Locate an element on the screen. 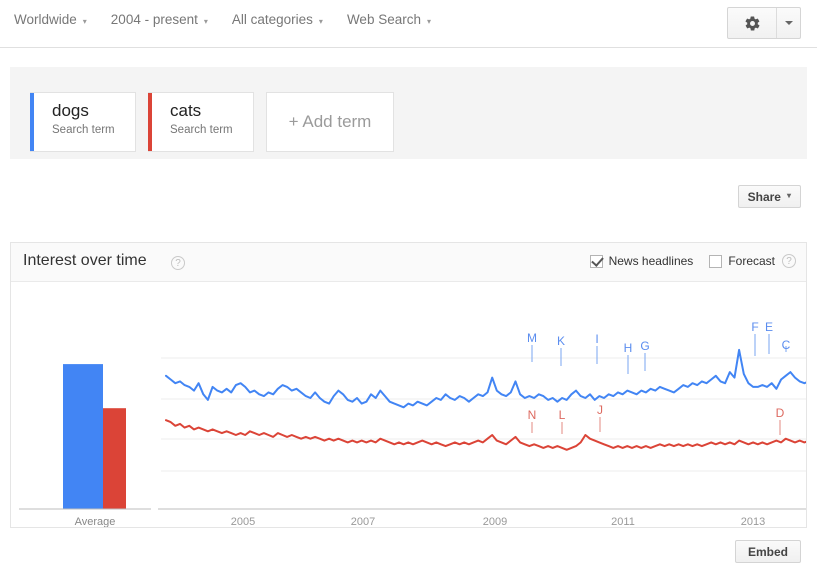 The image size is (817, 569). x-tick-2011: 2011 is located at coordinates (623, 521).